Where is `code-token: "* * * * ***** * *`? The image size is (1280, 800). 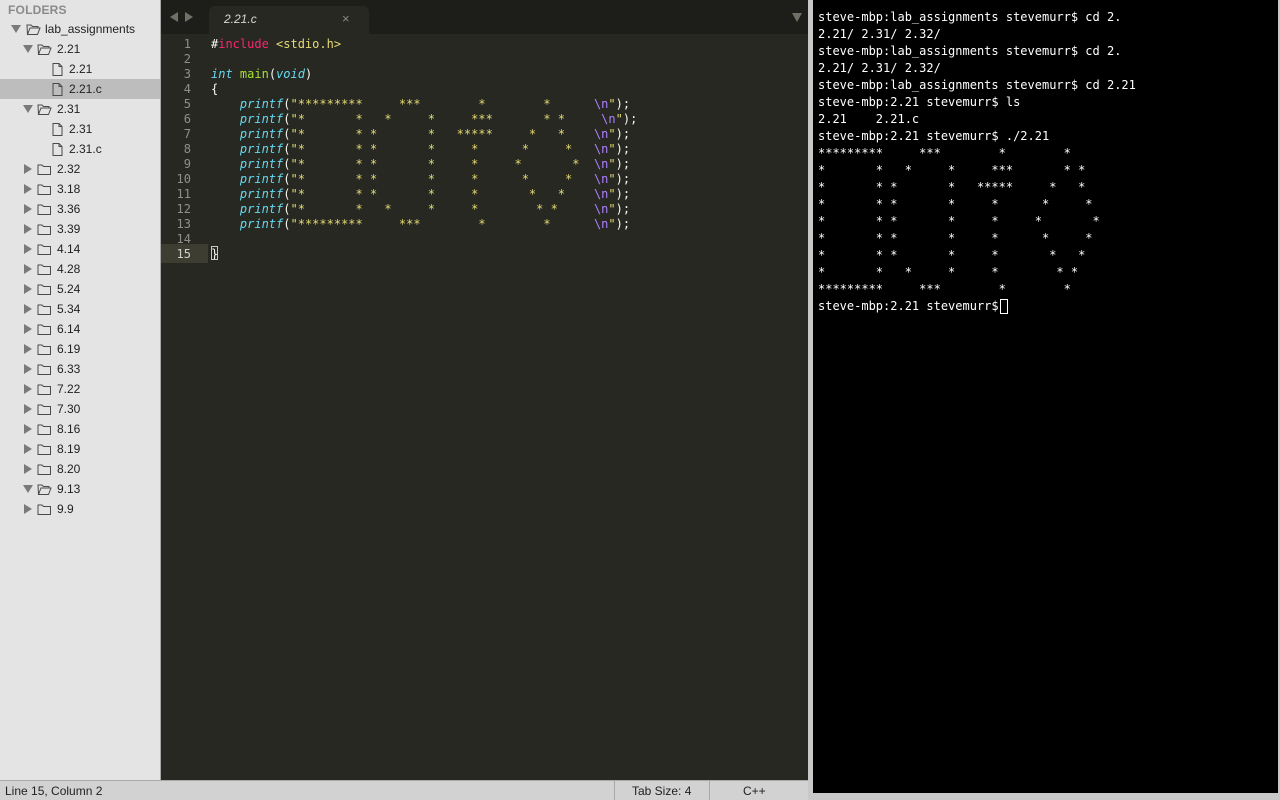
code-token: "* * * * ***** * * is located at coordinates (442, 134).